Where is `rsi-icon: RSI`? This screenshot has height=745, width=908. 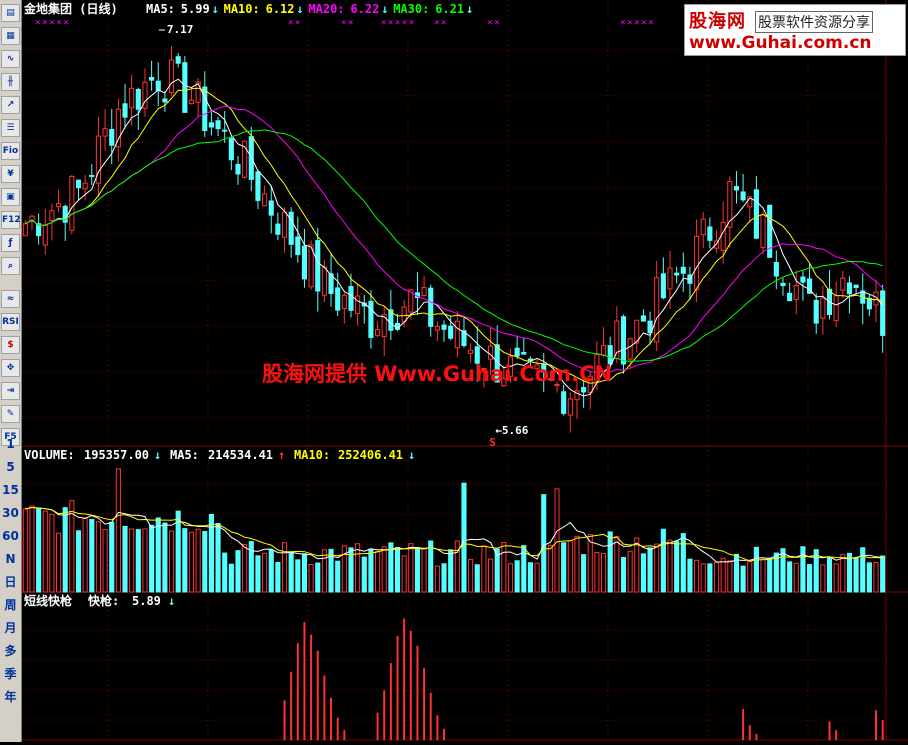 rsi-icon: RSI is located at coordinates (10, 322).